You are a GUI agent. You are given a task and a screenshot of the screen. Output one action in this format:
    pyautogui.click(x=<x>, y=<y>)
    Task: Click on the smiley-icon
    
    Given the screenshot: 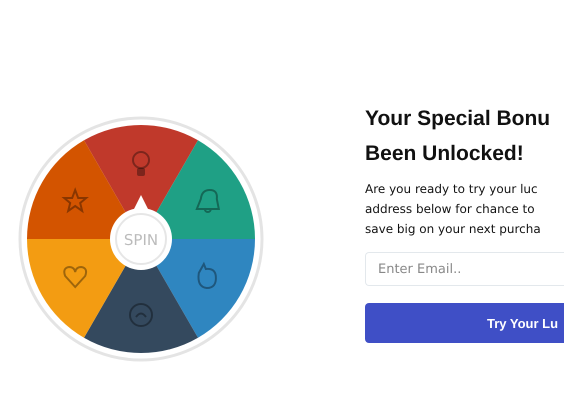 What is the action you would take?
    pyautogui.click(x=141, y=315)
    